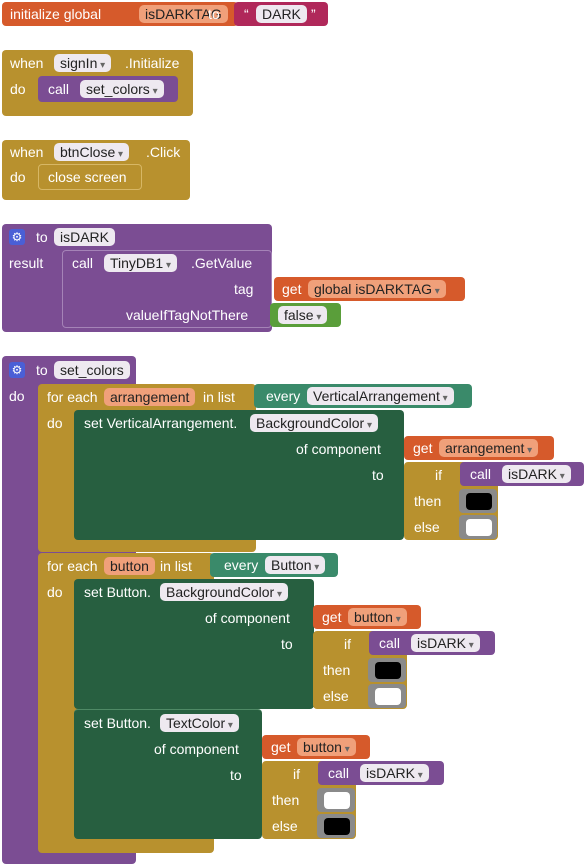 The image size is (586, 865). I want to click on get-button-block-2: get button, so click(316, 747).